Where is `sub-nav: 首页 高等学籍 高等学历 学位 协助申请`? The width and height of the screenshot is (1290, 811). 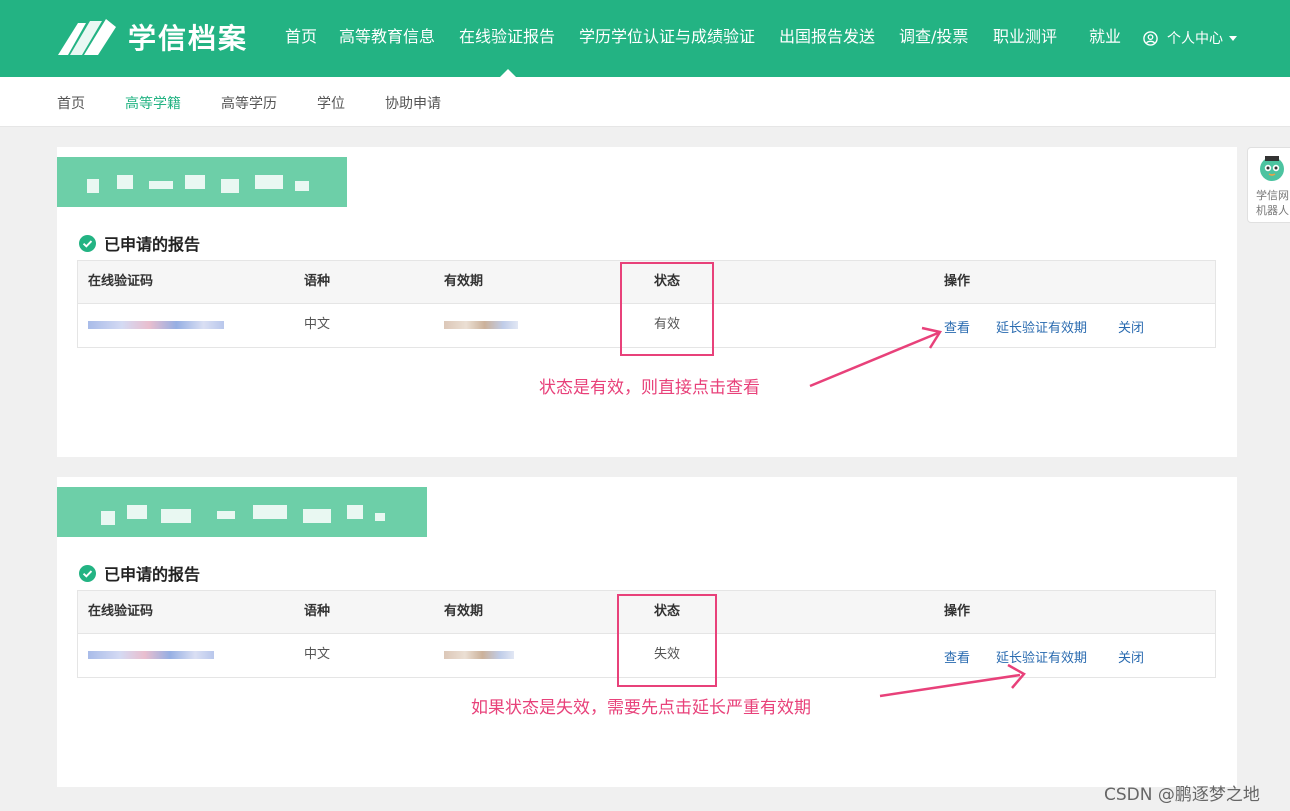 sub-nav: 首页 高等学籍 高等学历 学位 协助申请 is located at coordinates (645, 102).